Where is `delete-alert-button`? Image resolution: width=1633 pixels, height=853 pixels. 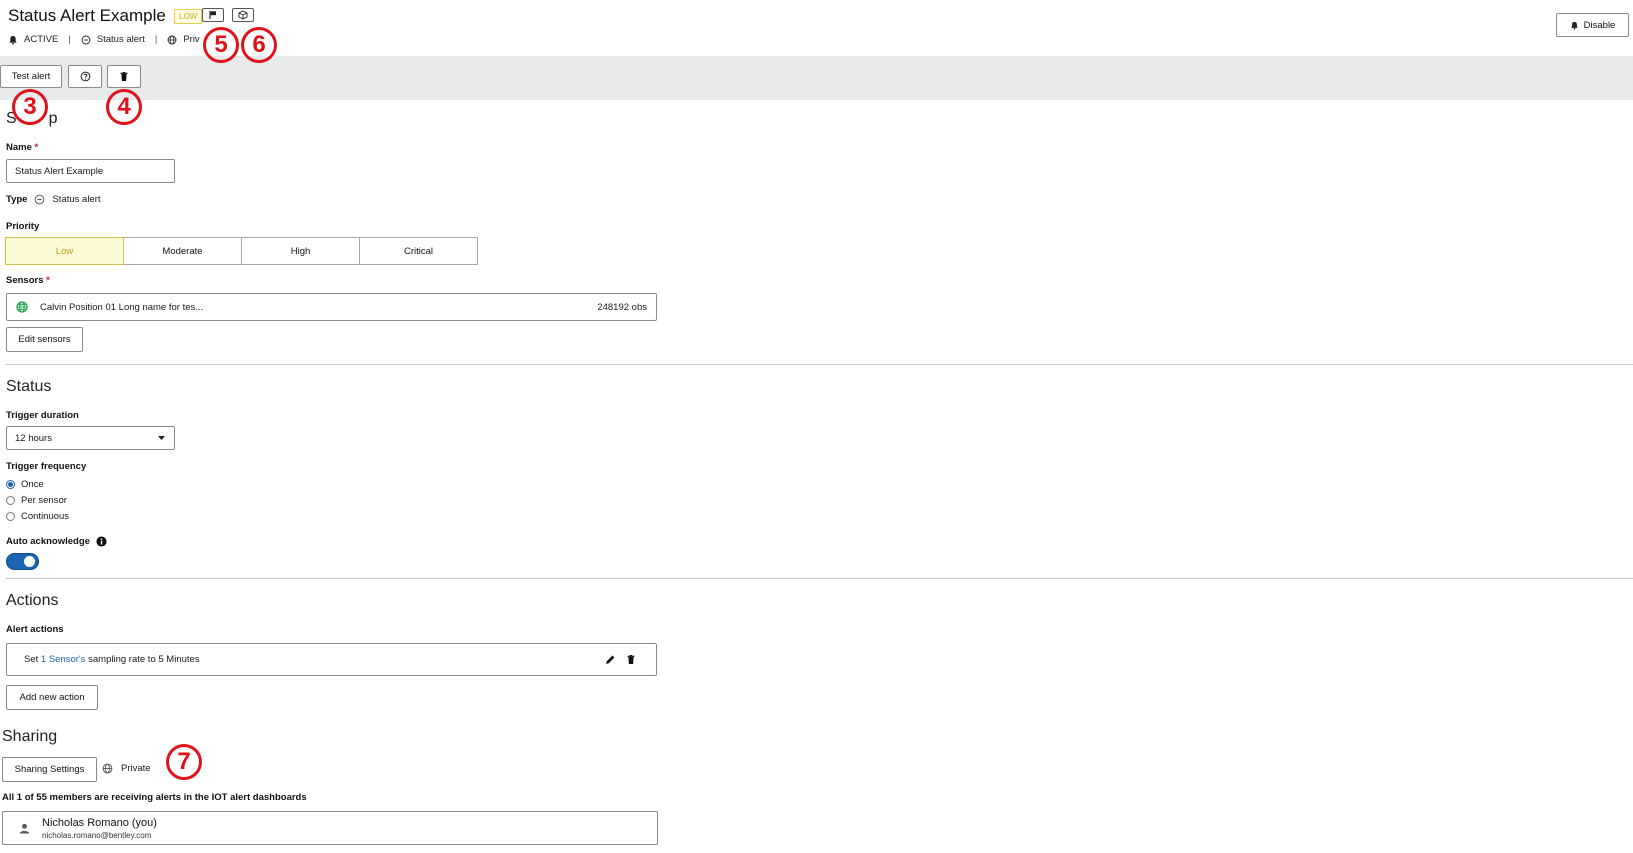
delete-alert-button is located at coordinates (124, 76).